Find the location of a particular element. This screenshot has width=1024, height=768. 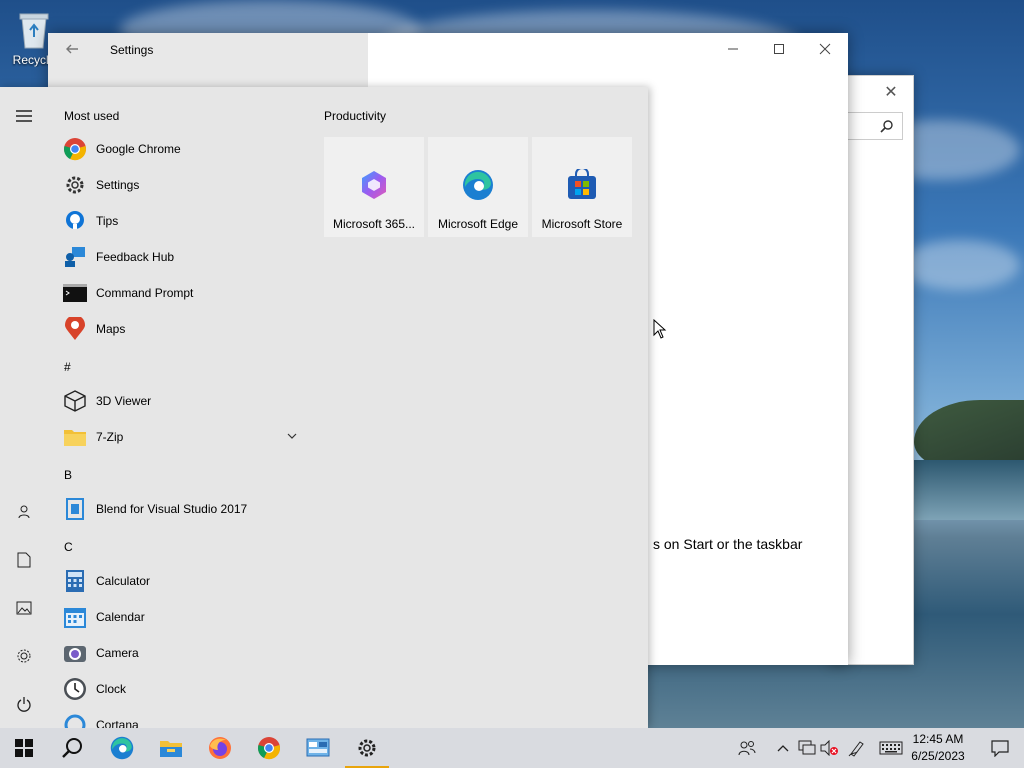

control-panel-icon is located at coordinates (318, 747).